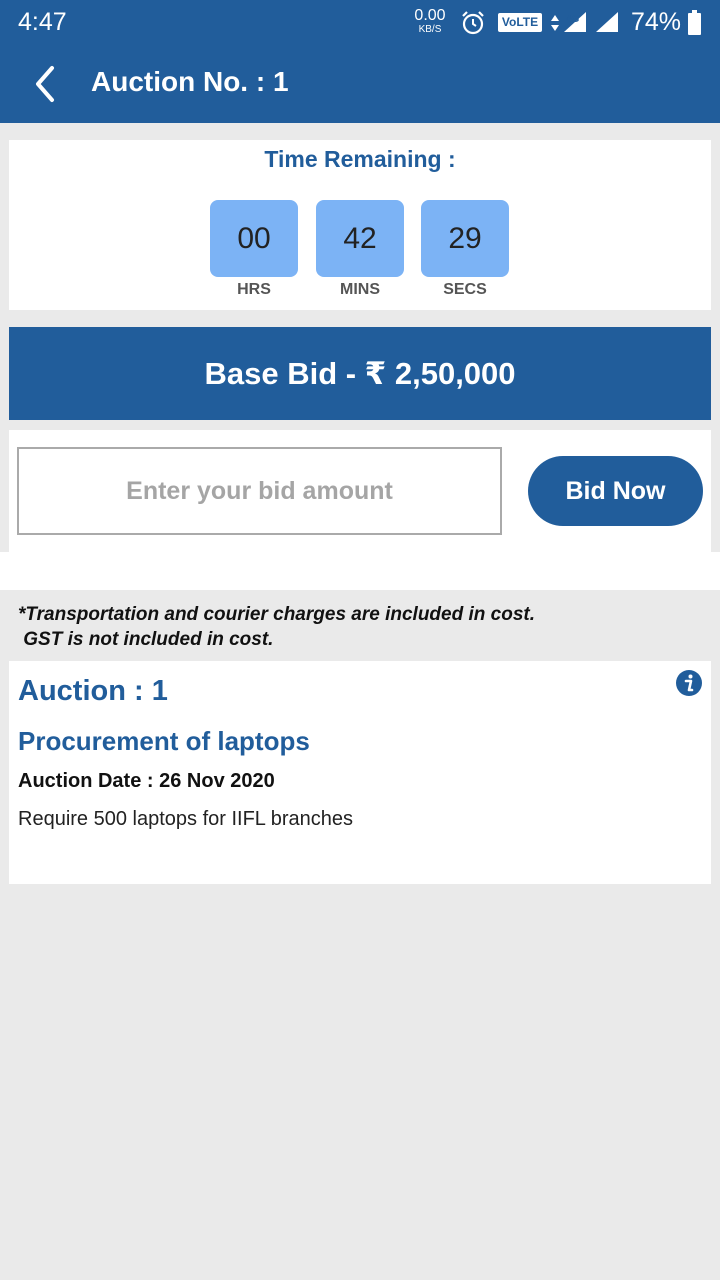 The height and width of the screenshot is (1280, 720). Describe the element at coordinates (465, 289) in the screenshot. I see `seconds-label: SECS` at that location.